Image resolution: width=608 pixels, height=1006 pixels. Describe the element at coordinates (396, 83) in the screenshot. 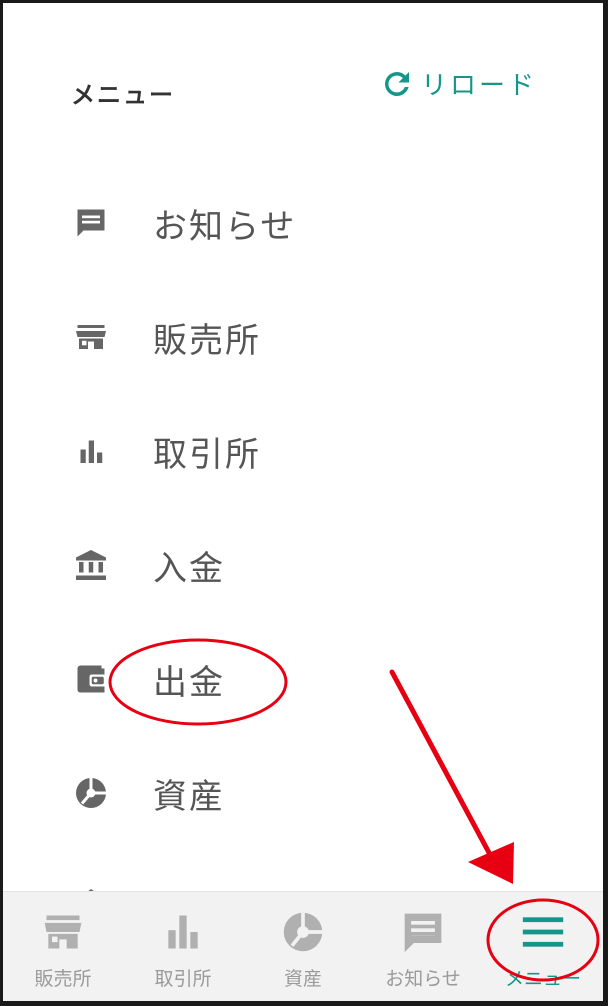

I see `refresh-icon` at that location.